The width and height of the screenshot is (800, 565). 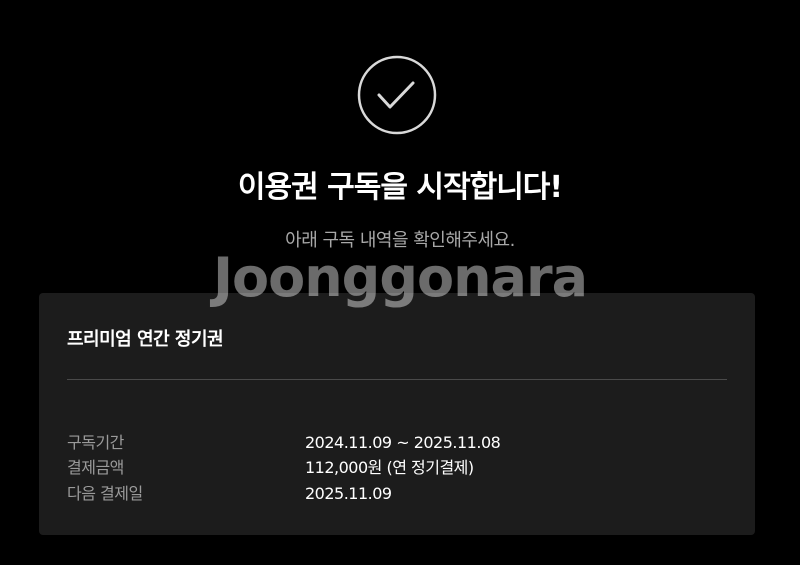 I want to click on info-row-period: 구독기간 2024.11.09 ~ 2025.11.08, so click(x=397, y=443).